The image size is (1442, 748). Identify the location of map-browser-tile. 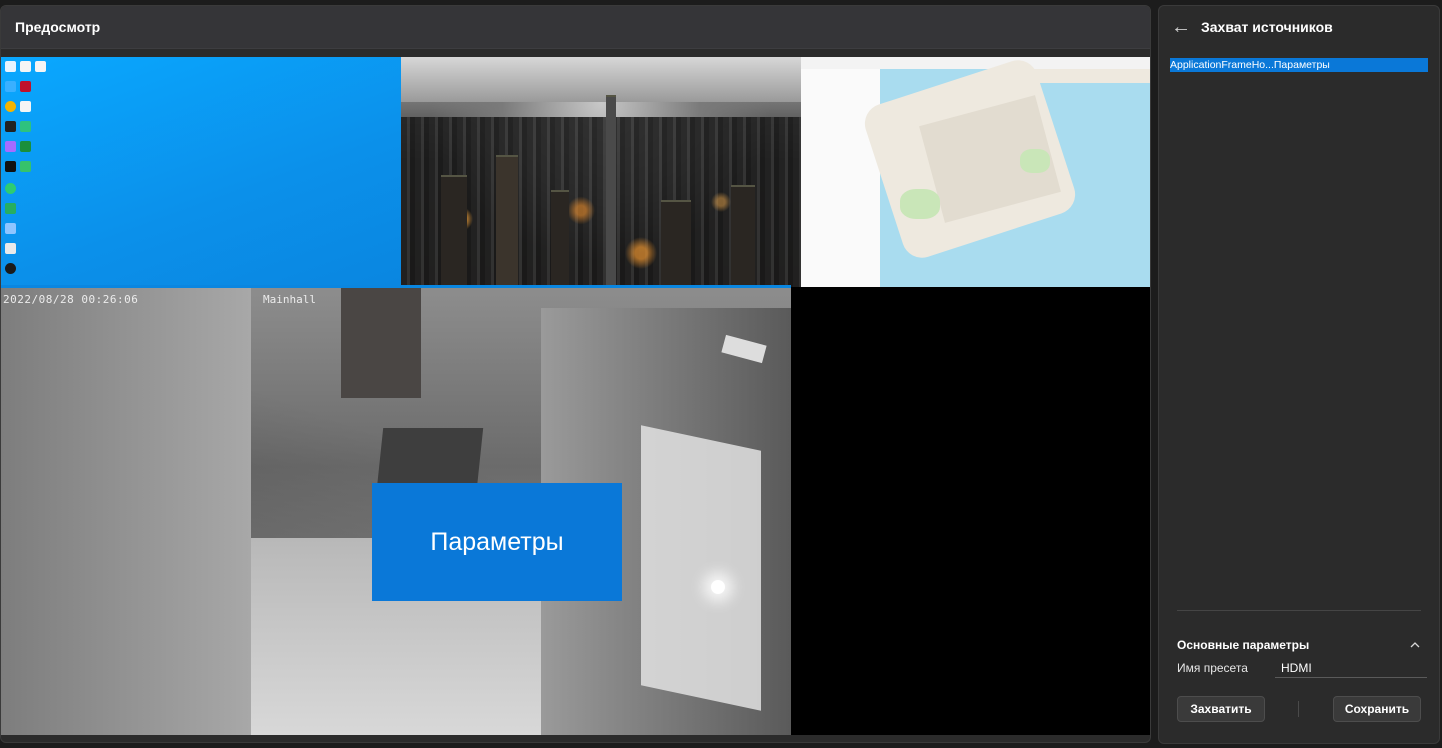
(975, 172).